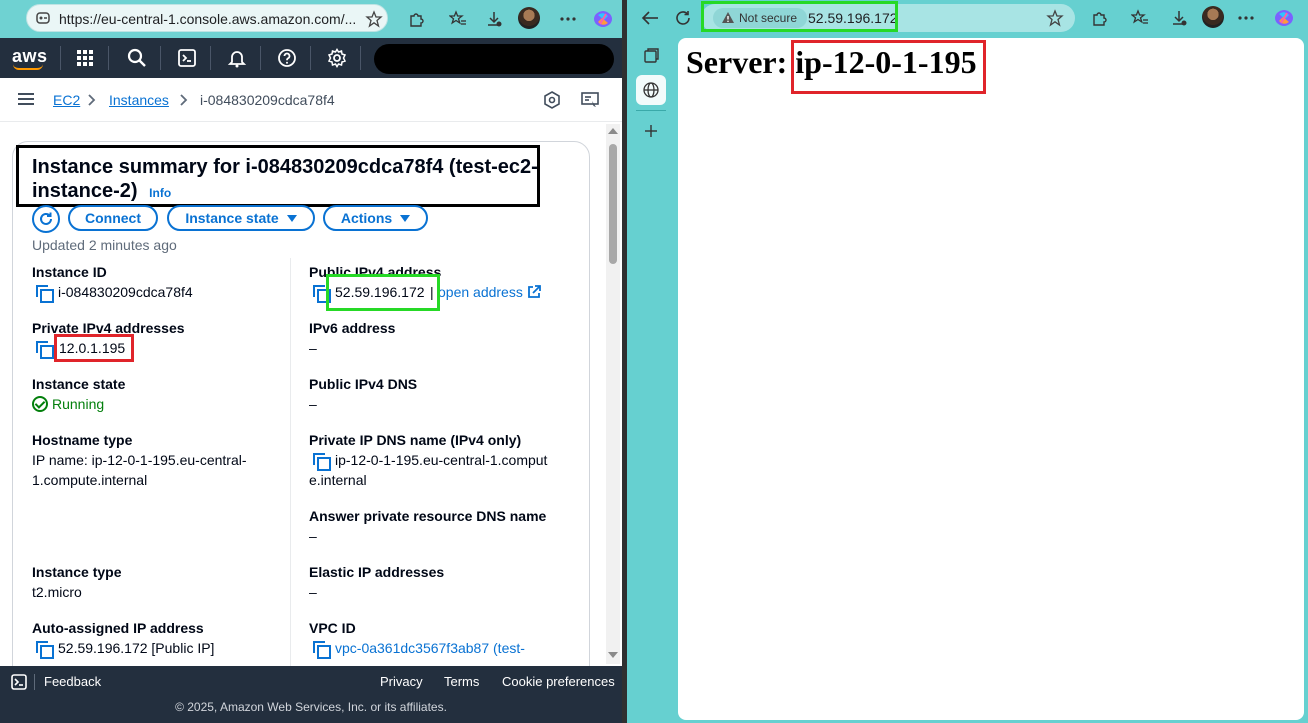 This screenshot has width=1308, height=723. What do you see at coordinates (136, 648) in the screenshot?
I see `auto-assigned-ip-value: 52.59.196.172 [Public IP]` at bounding box center [136, 648].